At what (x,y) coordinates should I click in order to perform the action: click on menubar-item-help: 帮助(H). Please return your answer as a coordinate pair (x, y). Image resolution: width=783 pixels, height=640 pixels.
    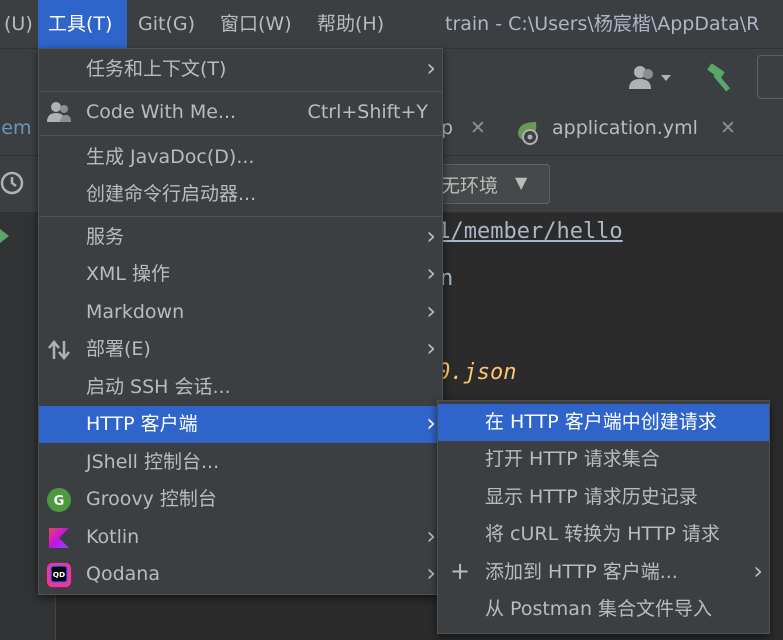
    Looking at the image, I should click on (350, 24).